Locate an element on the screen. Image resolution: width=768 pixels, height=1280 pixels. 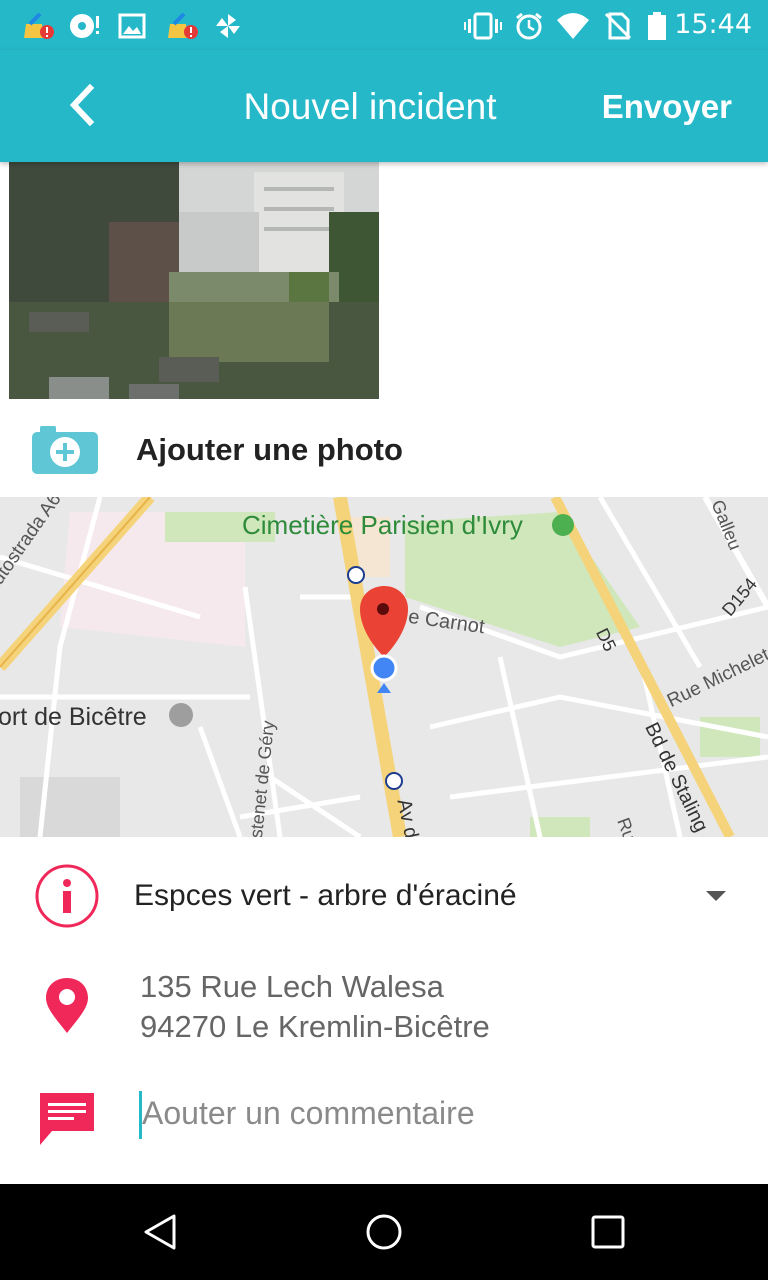
pinwheel-icon is located at coordinates (228, 26).